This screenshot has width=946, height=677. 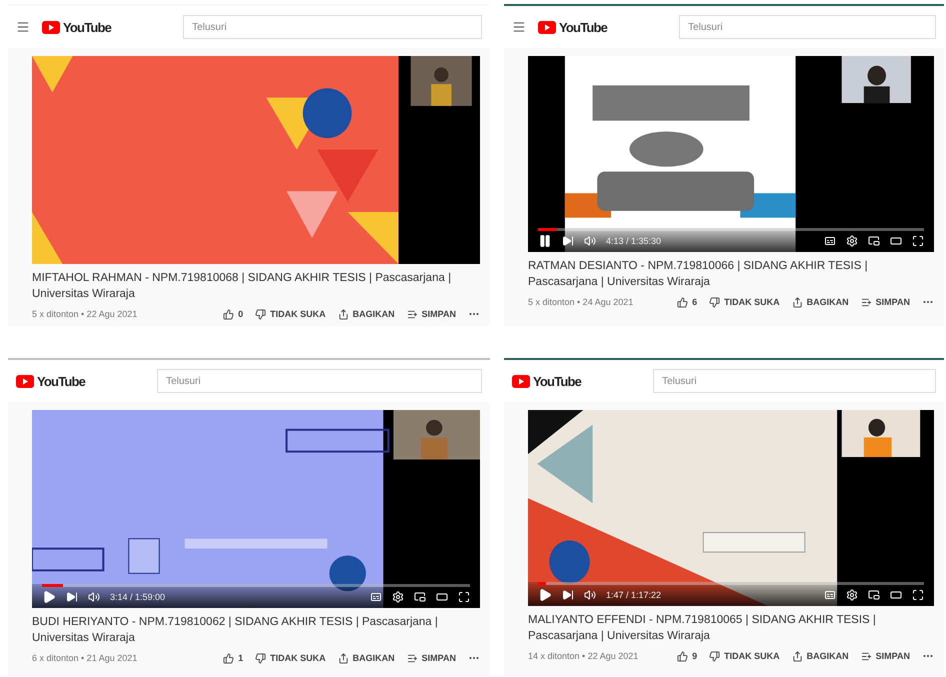 I want to click on like-button: 0, so click(x=233, y=314).